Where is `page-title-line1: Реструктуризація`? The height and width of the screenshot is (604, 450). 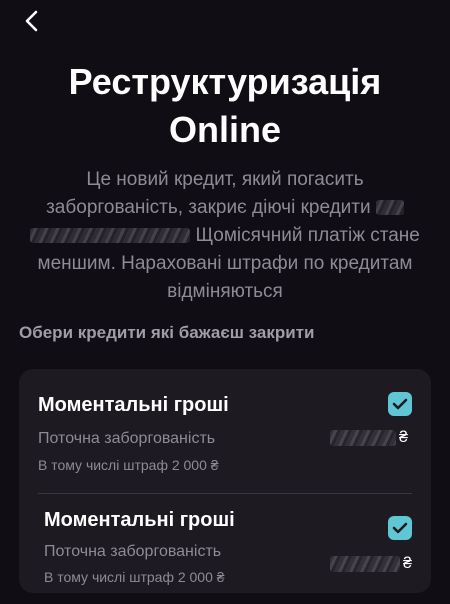 page-title-line1: Реструктуризація is located at coordinates (225, 81).